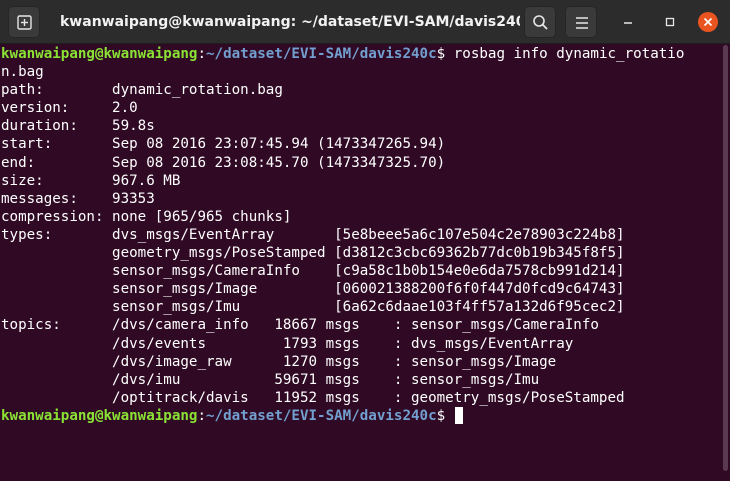 The image size is (730, 481). I want to click on output-line: /dvs/imu 59671 msgs : sensor_msgs/Imu, so click(270, 379).